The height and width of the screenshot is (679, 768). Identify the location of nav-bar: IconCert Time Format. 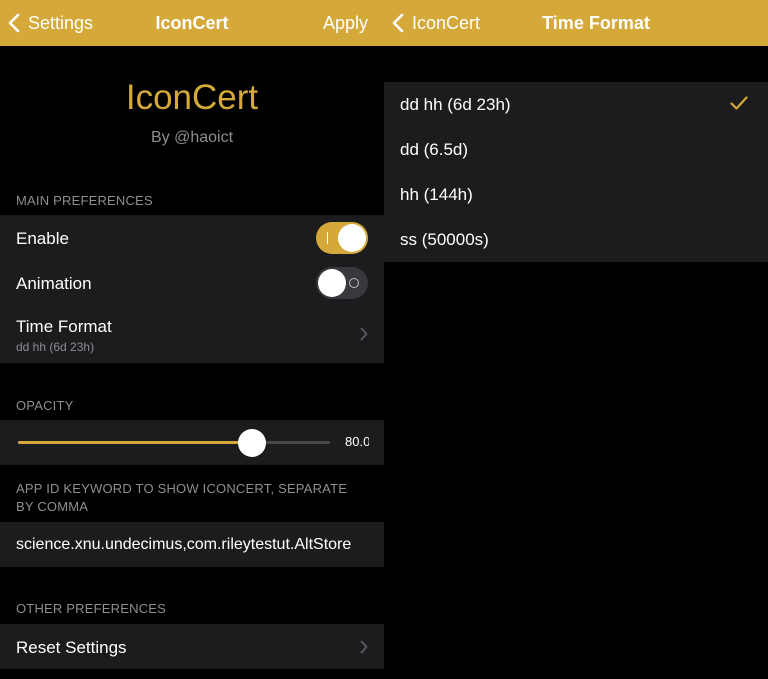
(576, 23).